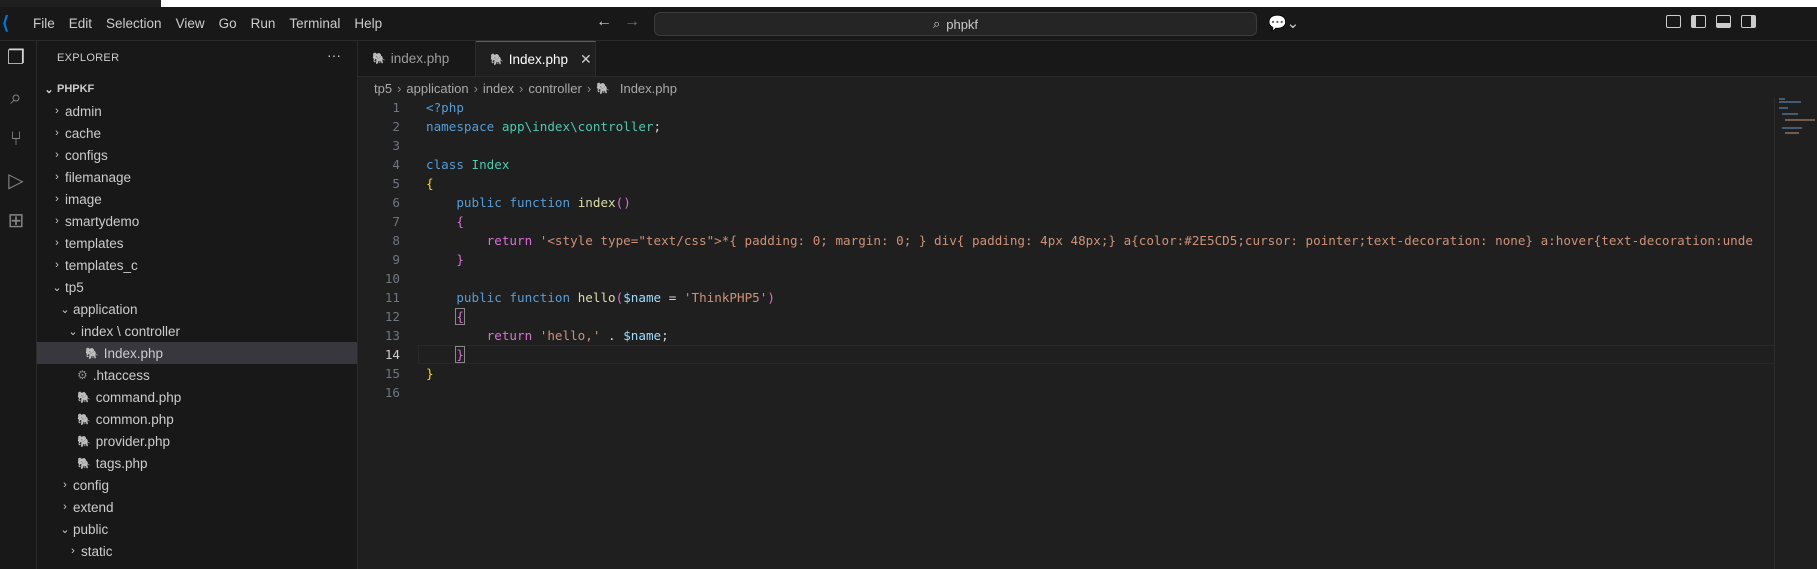 This screenshot has height=569, width=1817. I want to click on tree-item: ⌄ public, so click(197, 529).